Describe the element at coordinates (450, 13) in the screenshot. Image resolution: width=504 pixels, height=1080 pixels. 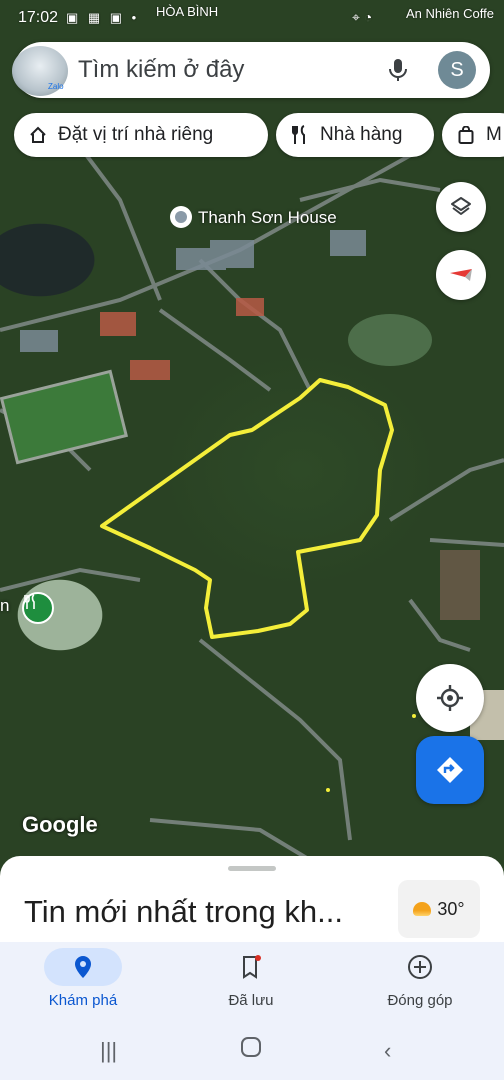
I see `map-place-label-right: An Nhiên Coffe` at that location.